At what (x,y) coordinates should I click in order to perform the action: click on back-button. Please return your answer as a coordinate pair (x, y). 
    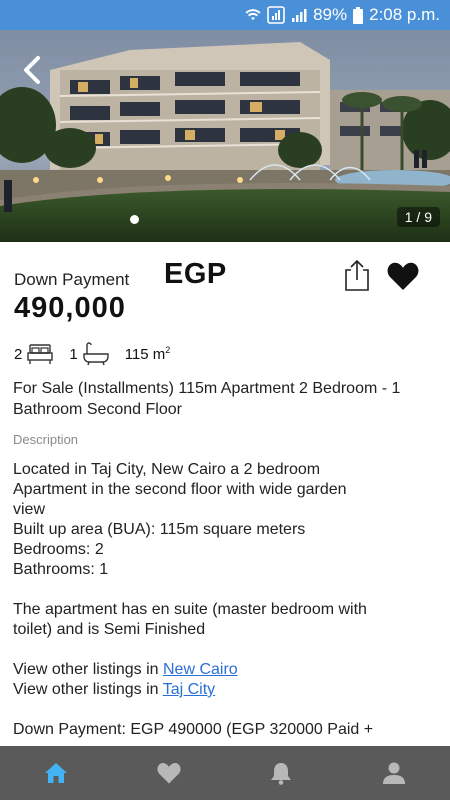
    Looking at the image, I should click on (34, 70).